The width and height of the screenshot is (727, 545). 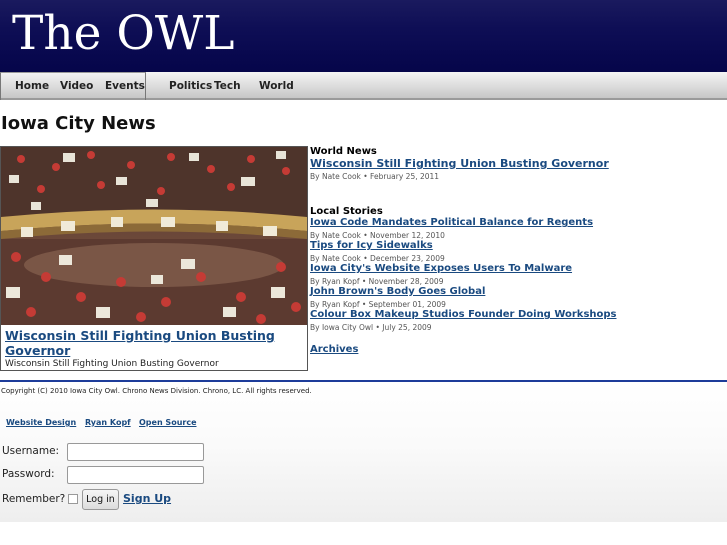 What do you see at coordinates (377, 258) in the screenshot?
I see `local-story-byline: By Nate Cook • December 23, 2009` at bounding box center [377, 258].